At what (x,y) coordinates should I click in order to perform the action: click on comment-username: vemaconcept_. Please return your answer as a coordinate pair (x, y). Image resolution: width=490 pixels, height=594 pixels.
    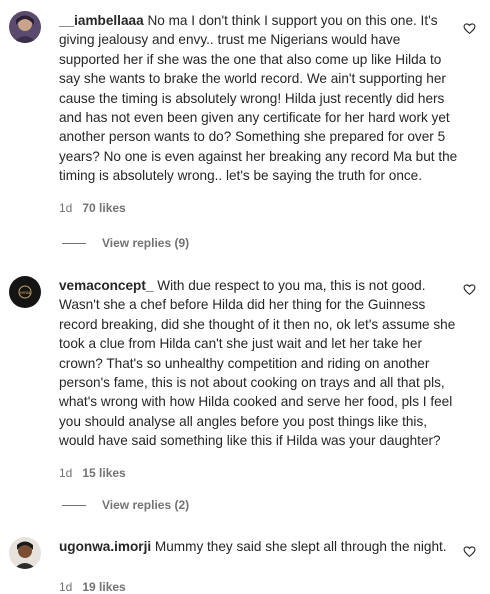
    Looking at the image, I should click on (106, 285).